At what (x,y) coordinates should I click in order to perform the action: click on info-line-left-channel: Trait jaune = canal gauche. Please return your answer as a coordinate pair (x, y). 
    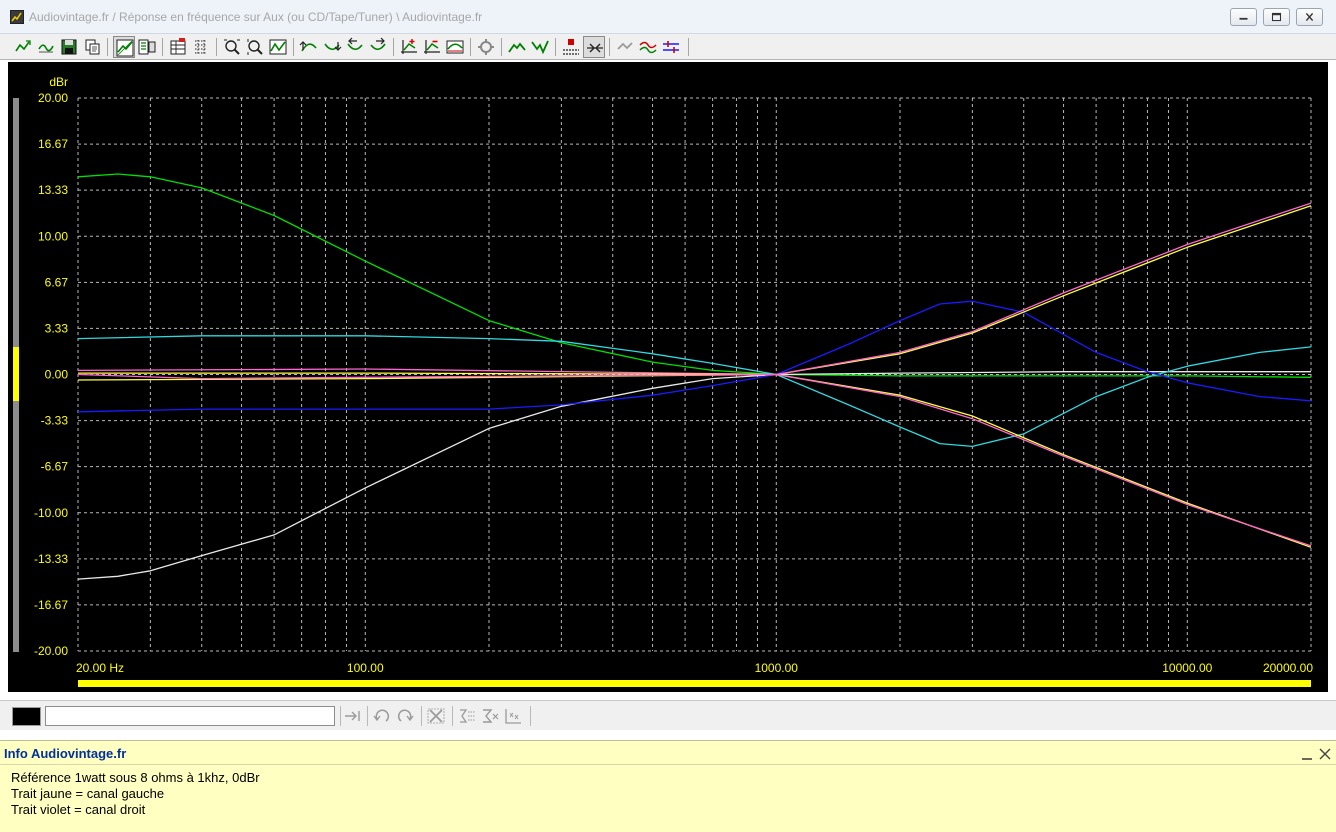
    Looking at the image, I should click on (88, 793).